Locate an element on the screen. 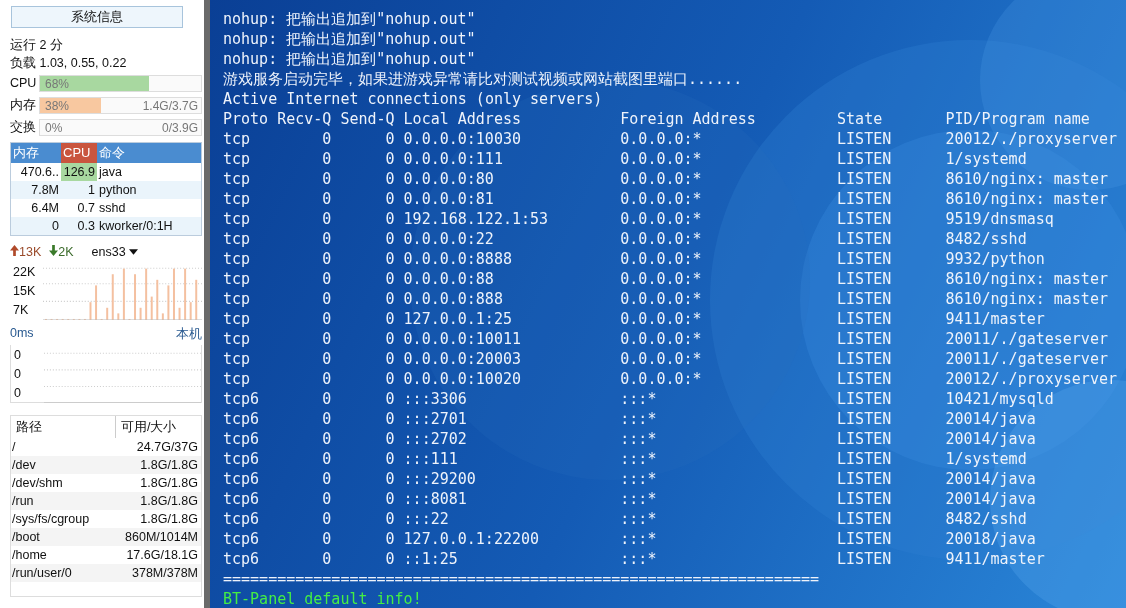 This screenshot has height=608, width=1126. table-cell-text: /home is located at coordinates (29, 555).